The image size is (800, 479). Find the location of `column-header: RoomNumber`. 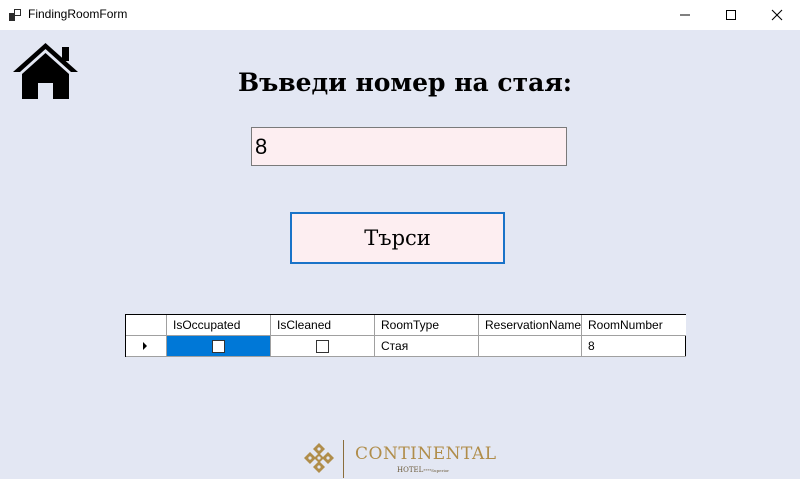

column-header: RoomNumber is located at coordinates (634, 325).